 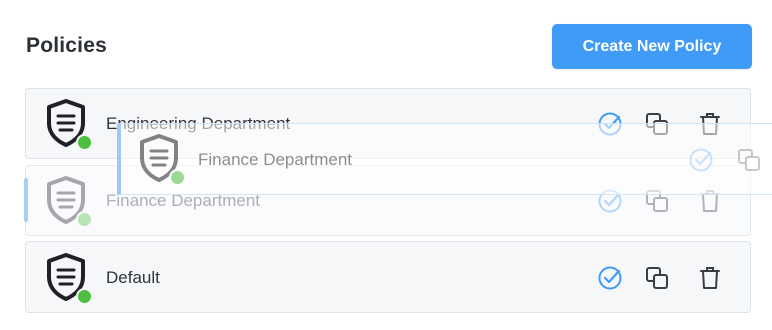 What do you see at coordinates (133, 277) in the screenshot?
I see `policy-name: Default` at bounding box center [133, 277].